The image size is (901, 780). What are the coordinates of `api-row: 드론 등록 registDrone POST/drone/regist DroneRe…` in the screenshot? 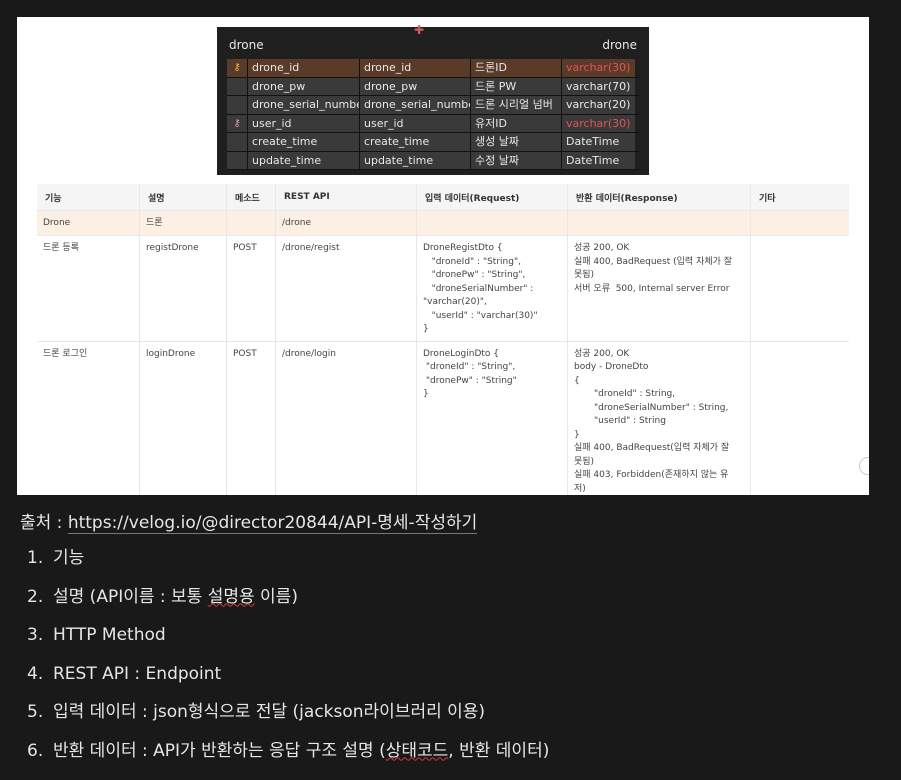 It's located at (443, 288).